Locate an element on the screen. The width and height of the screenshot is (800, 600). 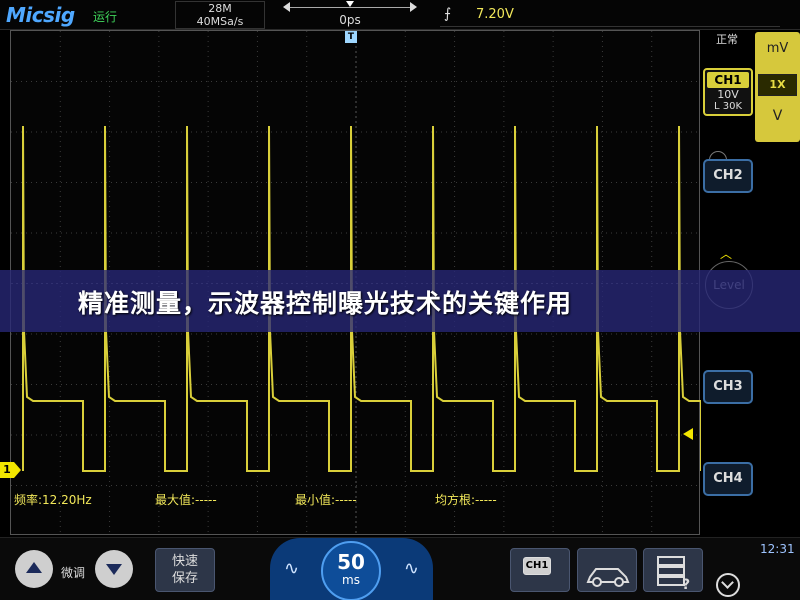
horizontal-position-control: 0ps is located at coordinates (350, 14).